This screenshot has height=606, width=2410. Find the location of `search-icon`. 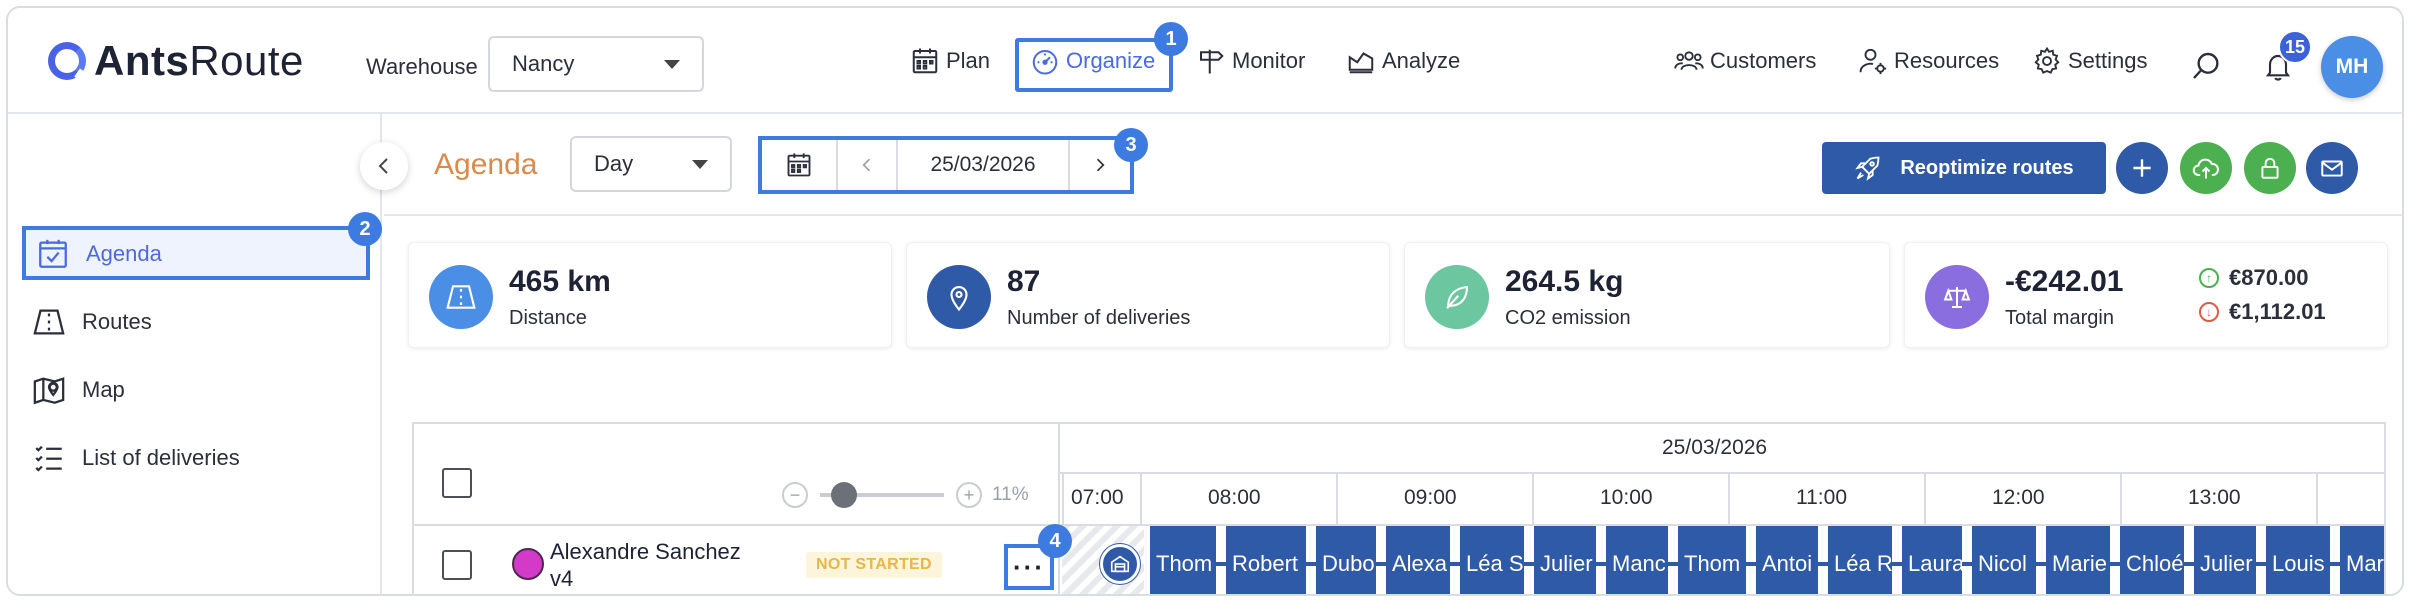

search-icon is located at coordinates (2206, 65).